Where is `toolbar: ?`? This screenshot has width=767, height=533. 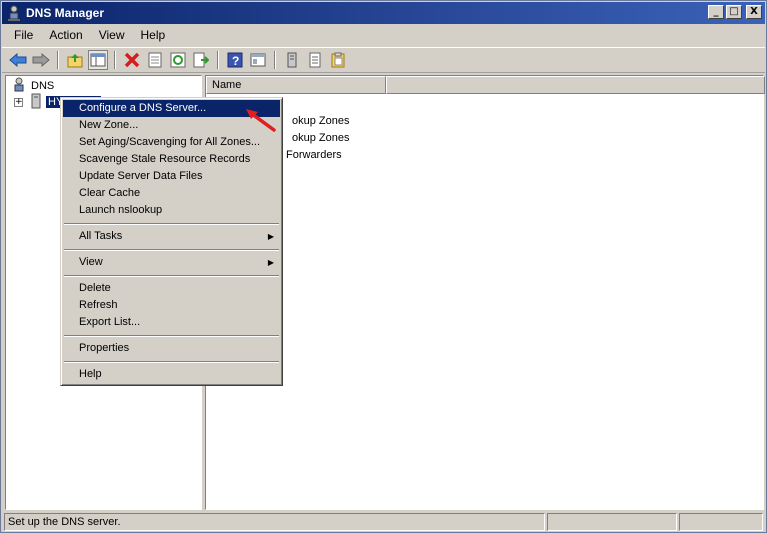 toolbar: ? is located at coordinates (383, 60).